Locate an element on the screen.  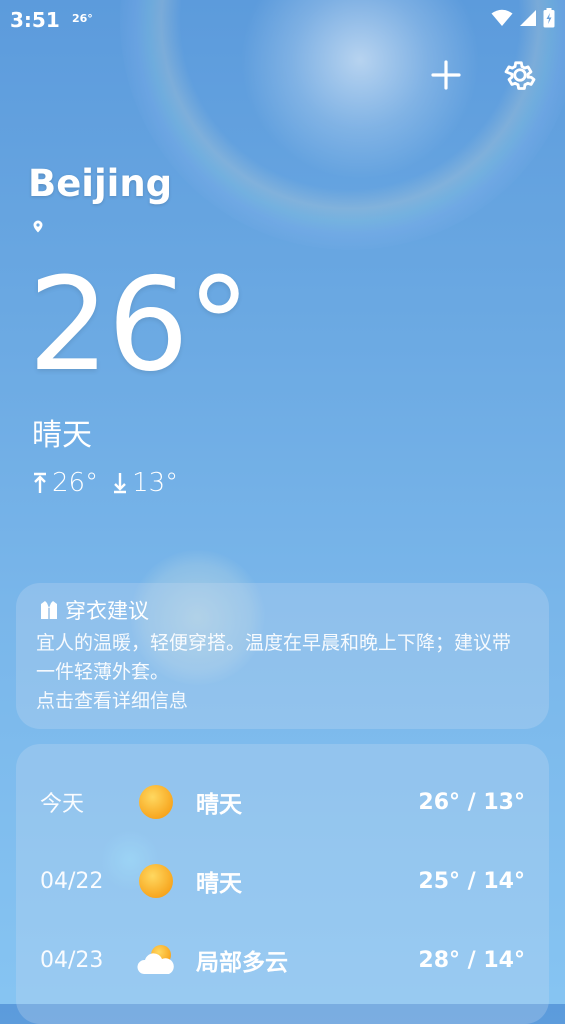
status-icons is located at coordinates (523, 18).